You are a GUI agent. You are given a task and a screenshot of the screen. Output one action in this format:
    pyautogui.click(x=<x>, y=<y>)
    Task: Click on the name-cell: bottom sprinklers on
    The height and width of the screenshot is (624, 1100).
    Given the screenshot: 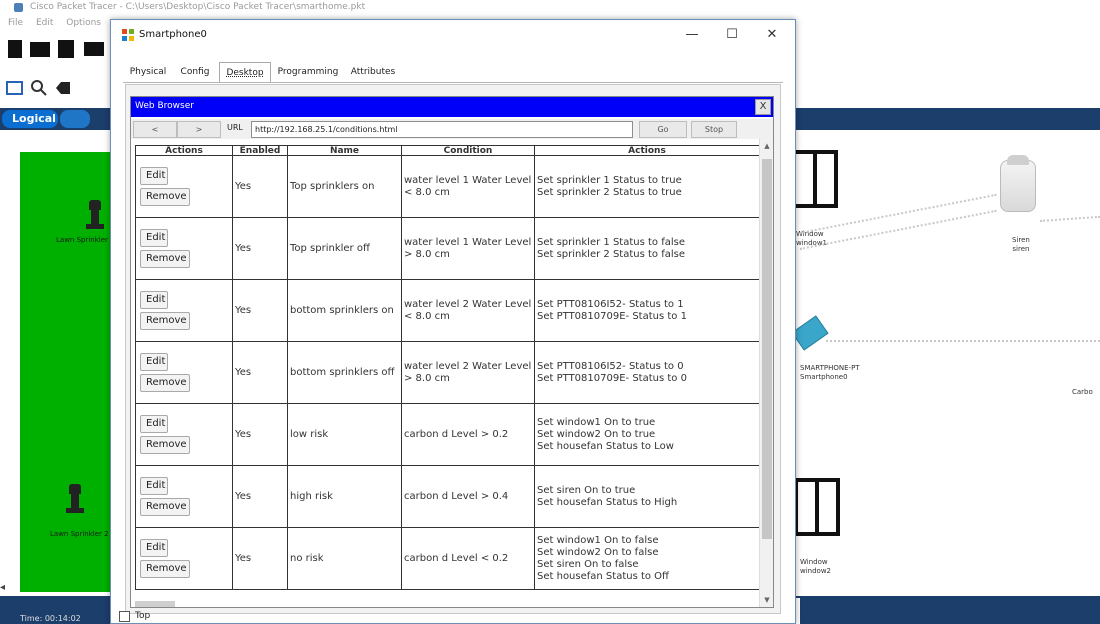 What is the action you would take?
    pyautogui.click(x=344, y=310)
    